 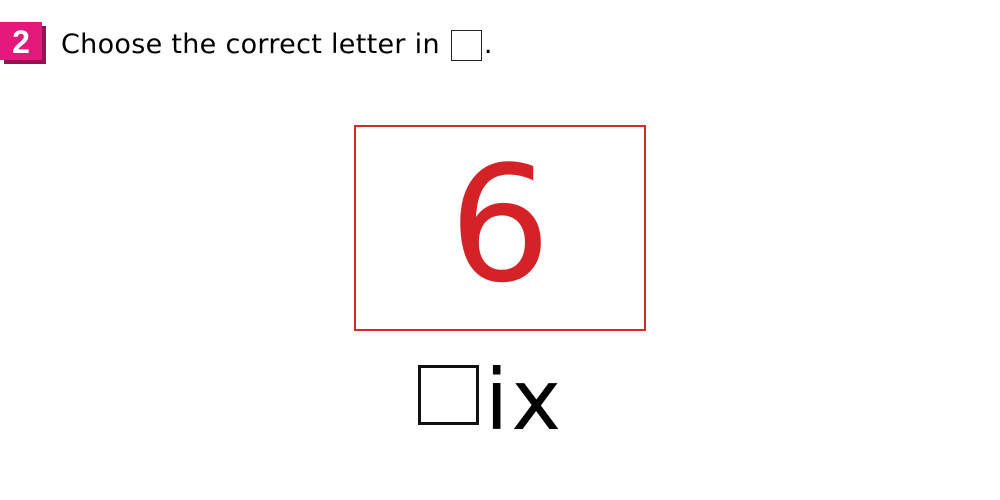 I want to click on missing-letter-box, so click(x=448, y=395).